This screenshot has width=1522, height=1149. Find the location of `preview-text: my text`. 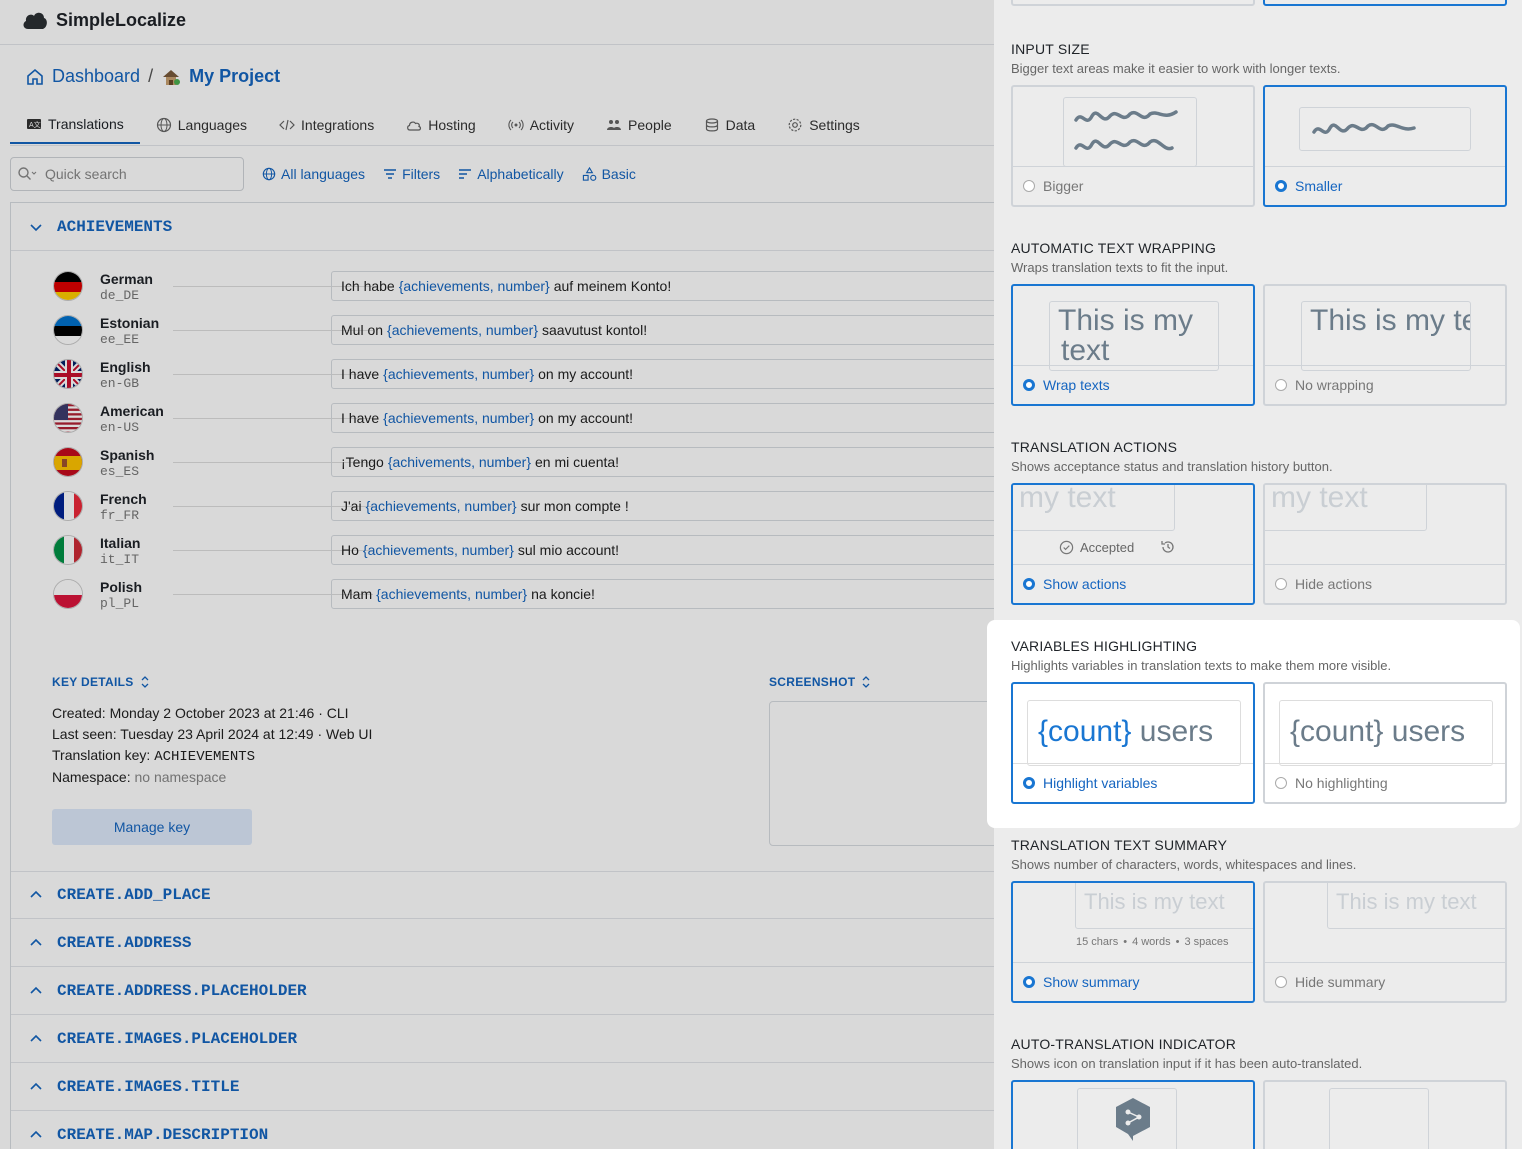

preview-text: my text is located at coordinates (1067, 498).